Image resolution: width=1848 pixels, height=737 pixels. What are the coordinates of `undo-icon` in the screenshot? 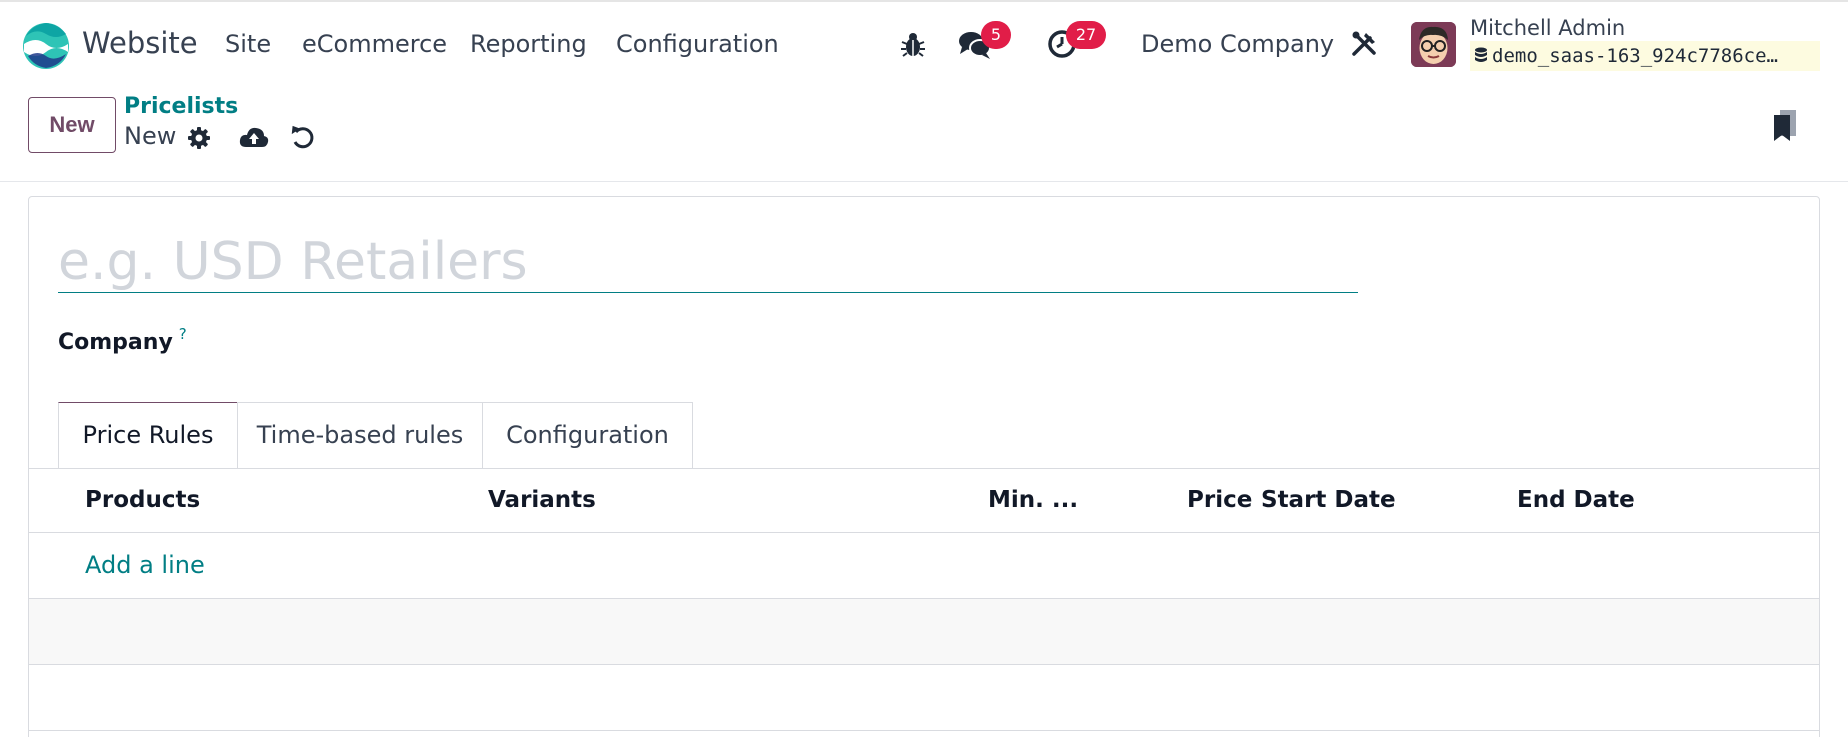 It's located at (302, 137).